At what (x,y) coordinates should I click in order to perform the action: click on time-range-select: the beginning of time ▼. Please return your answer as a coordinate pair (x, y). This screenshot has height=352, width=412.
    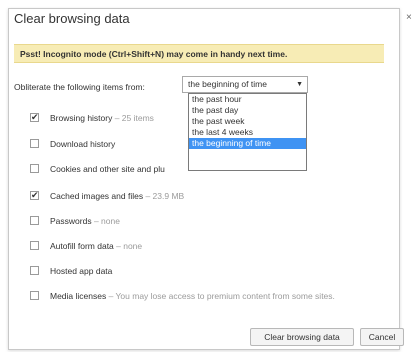
    Looking at the image, I should click on (245, 84).